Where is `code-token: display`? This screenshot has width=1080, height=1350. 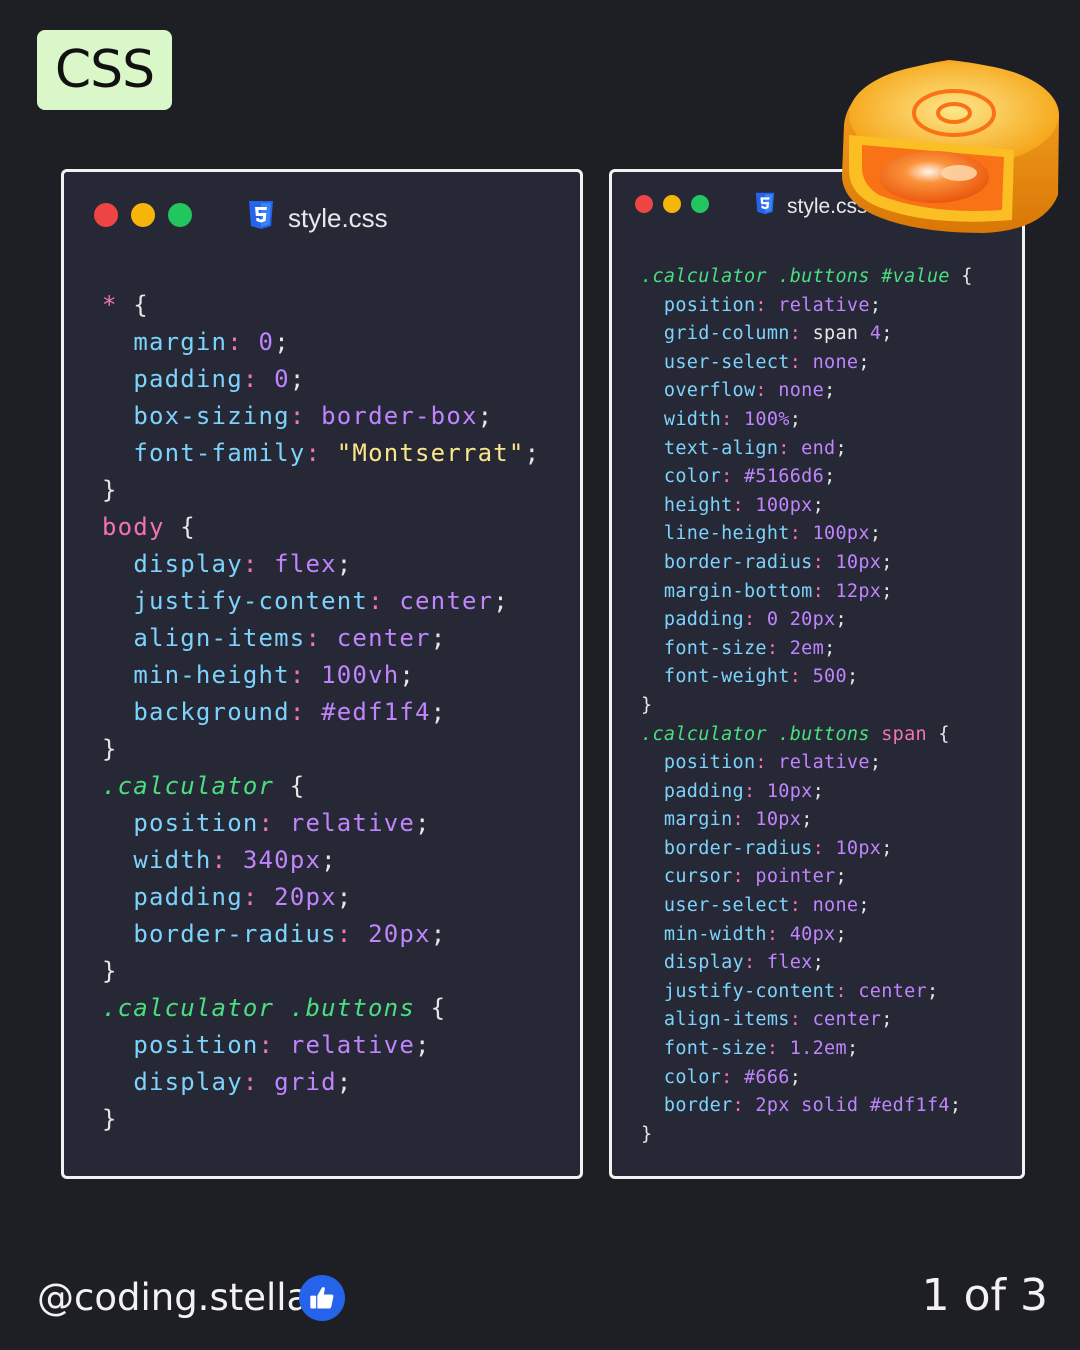 code-token: display is located at coordinates (188, 564).